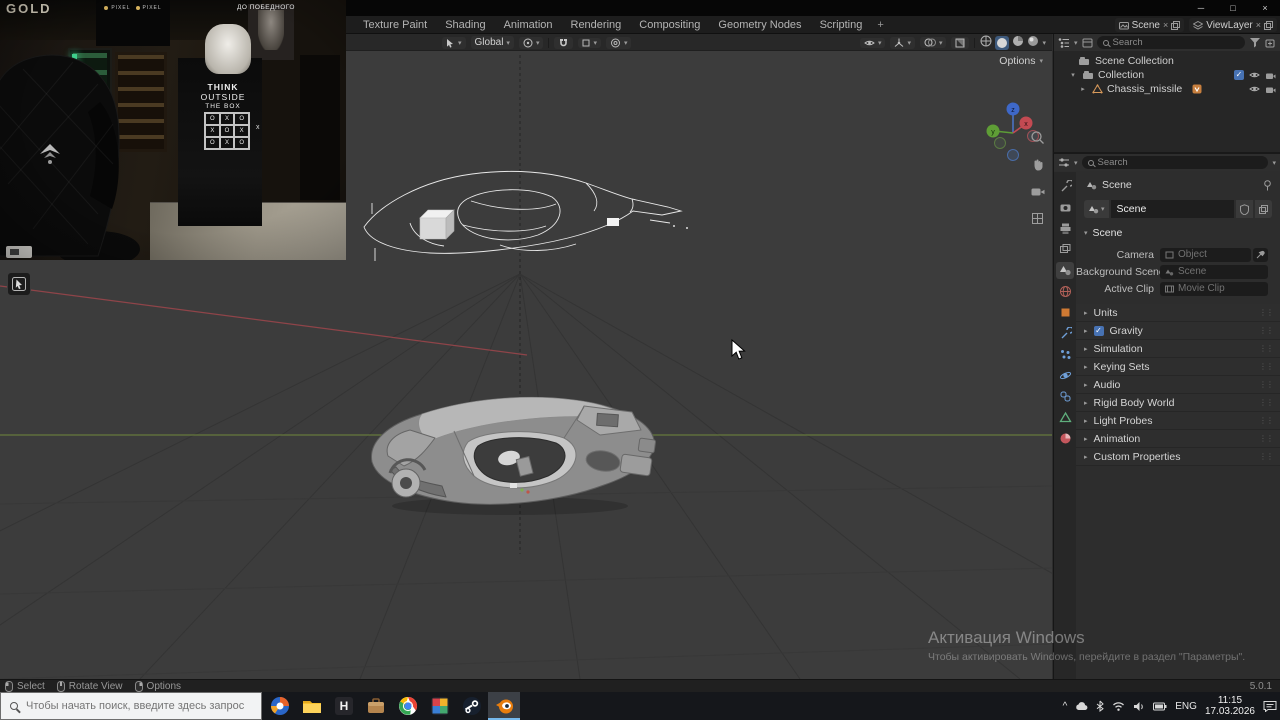 This screenshot has width=1280, height=720. Describe the element at coordinates (841, 25) in the screenshot. I see `tab-scripting: Scripting` at that location.